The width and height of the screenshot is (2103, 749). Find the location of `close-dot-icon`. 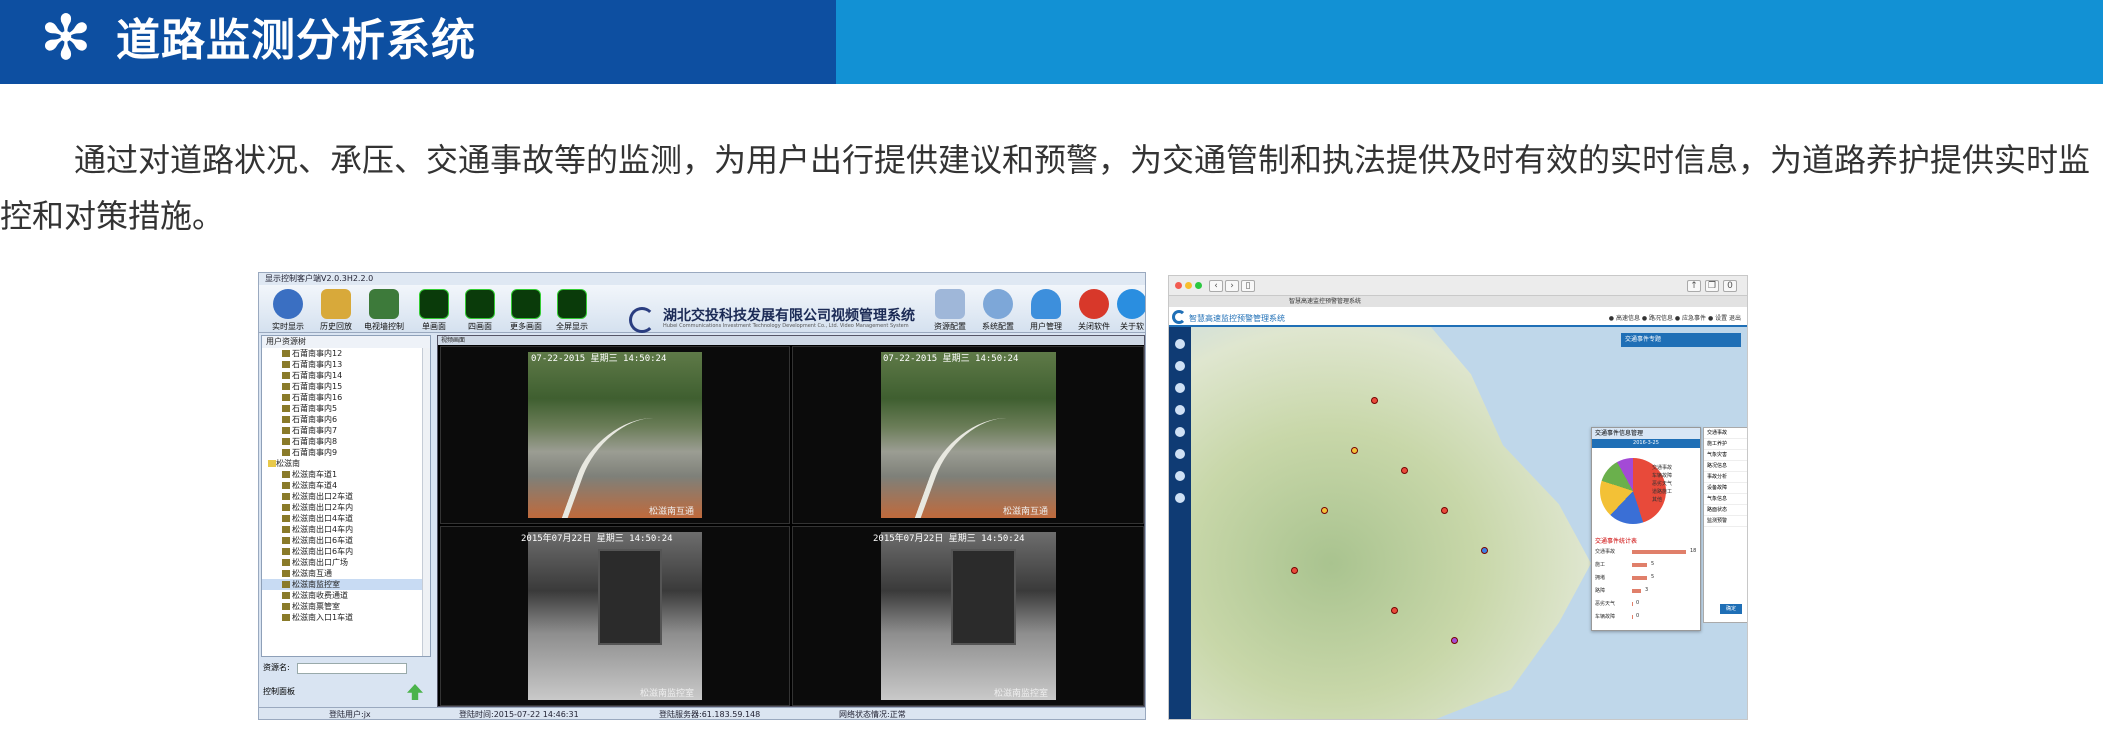

close-dot-icon is located at coordinates (1178, 285).